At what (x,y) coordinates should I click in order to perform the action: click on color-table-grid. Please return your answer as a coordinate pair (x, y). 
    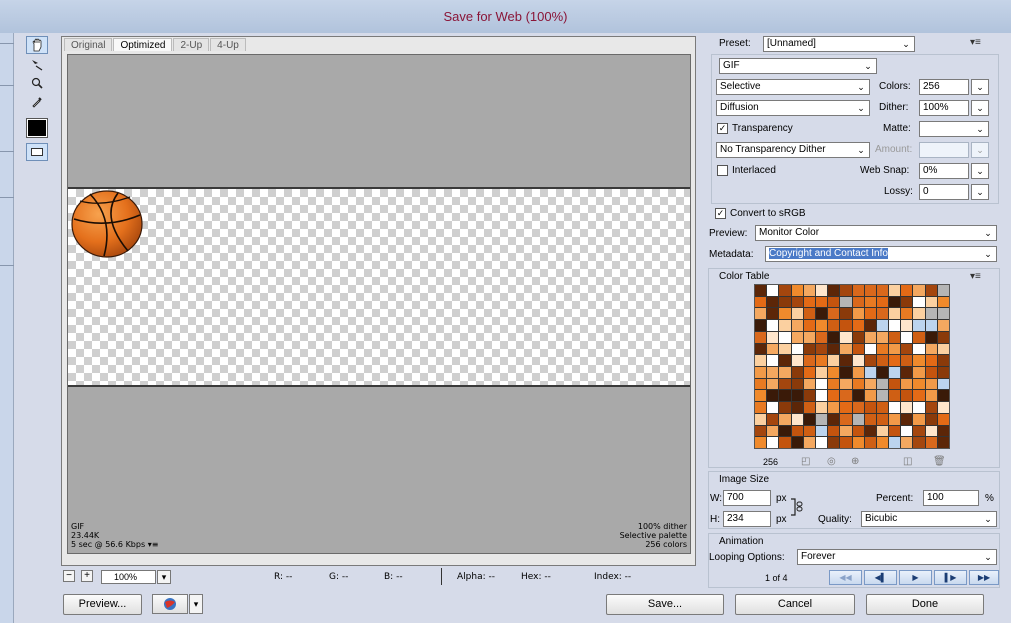
    Looking at the image, I should click on (852, 366).